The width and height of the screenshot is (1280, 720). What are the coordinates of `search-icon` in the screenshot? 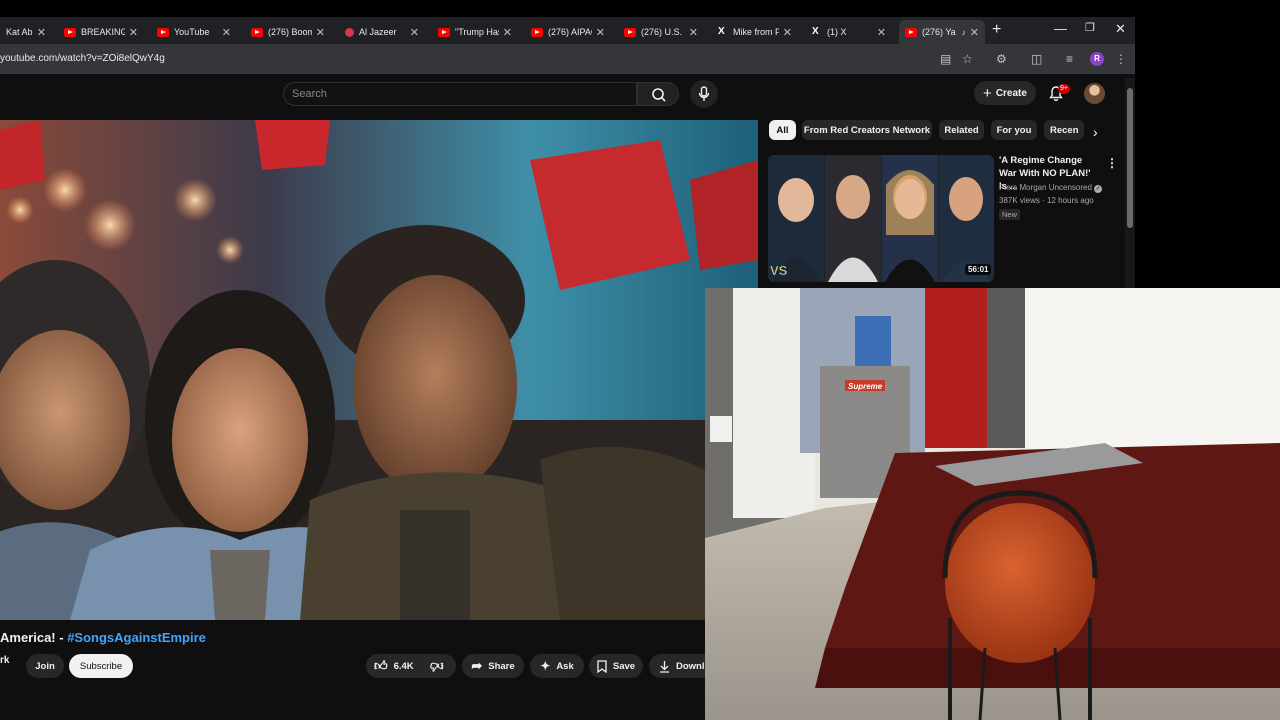 It's located at (659, 95).